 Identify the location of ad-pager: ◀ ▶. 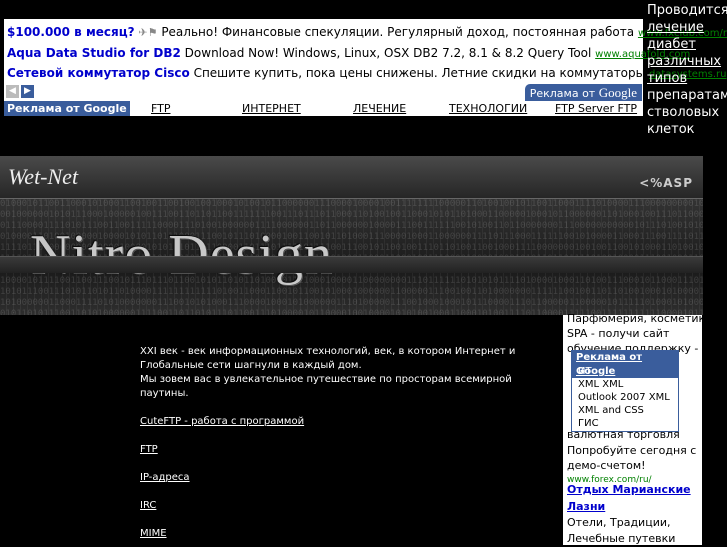
(21, 92).